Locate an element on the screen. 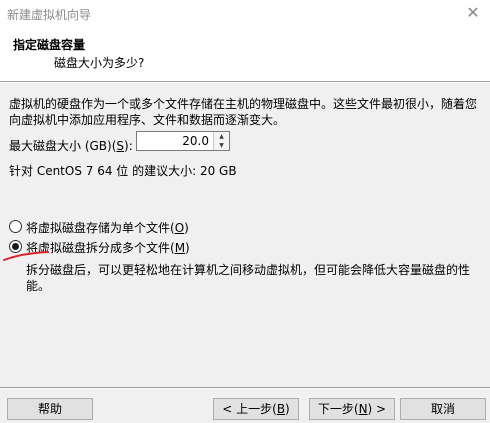  next-button: 下一步(N) > is located at coordinates (352, 409).